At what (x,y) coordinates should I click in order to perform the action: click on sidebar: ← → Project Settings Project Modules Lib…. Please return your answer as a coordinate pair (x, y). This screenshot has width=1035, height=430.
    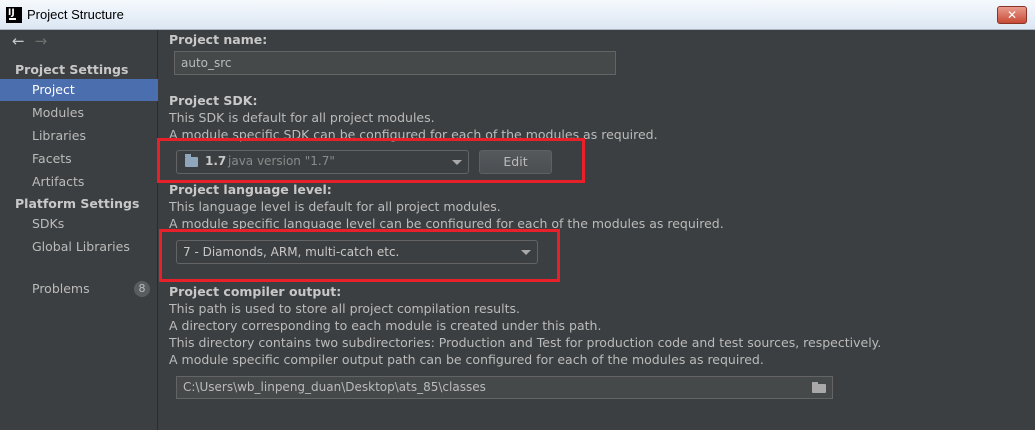
    Looking at the image, I should click on (79, 230).